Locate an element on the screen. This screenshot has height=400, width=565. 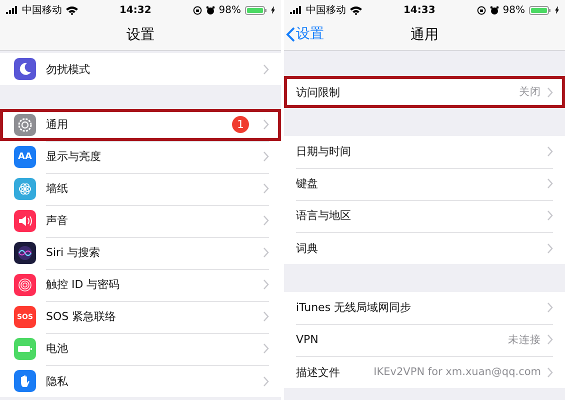
settings-row: 词典 is located at coordinates (424, 248).